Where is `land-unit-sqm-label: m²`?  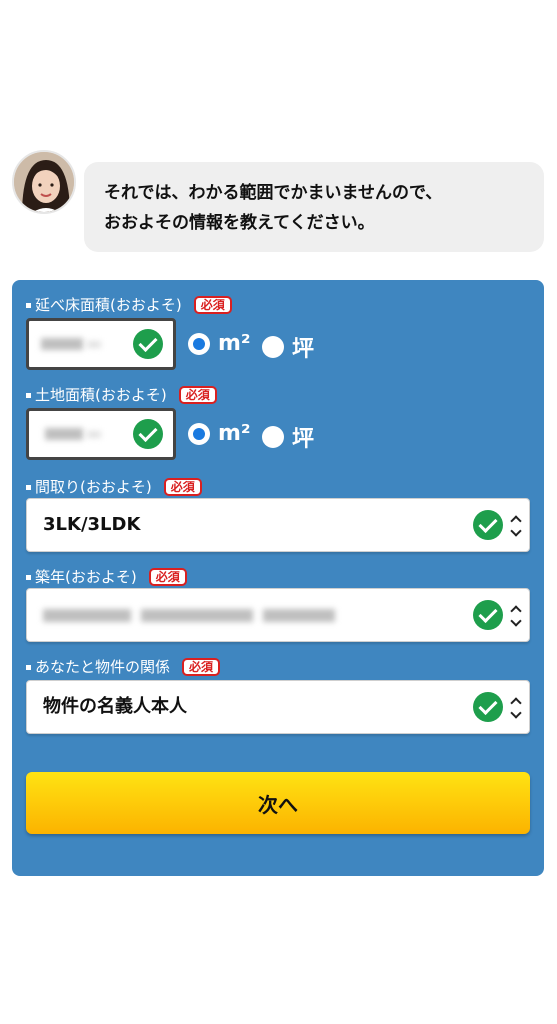 land-unit-sqm-label: m² is located at coordinates (234, 433).